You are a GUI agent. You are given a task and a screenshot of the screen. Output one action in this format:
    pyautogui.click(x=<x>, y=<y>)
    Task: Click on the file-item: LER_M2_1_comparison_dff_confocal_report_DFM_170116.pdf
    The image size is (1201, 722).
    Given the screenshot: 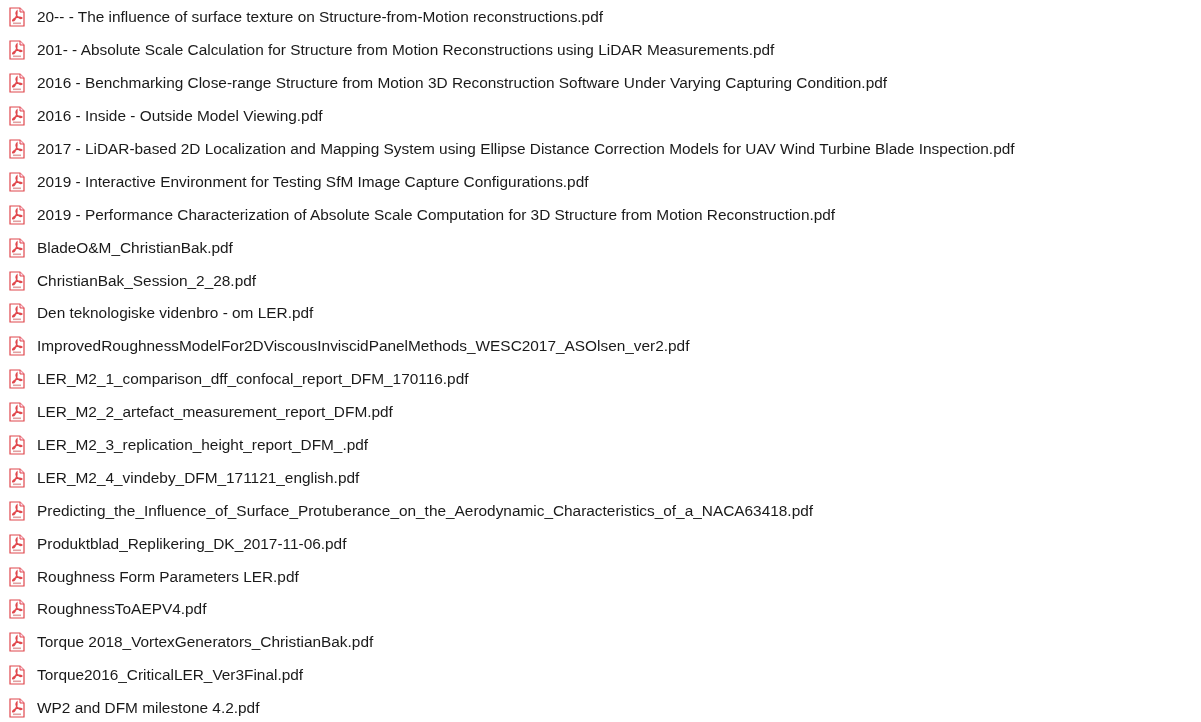 What is the action you would take?
    pyautogui.click(x=239, y=379)
    